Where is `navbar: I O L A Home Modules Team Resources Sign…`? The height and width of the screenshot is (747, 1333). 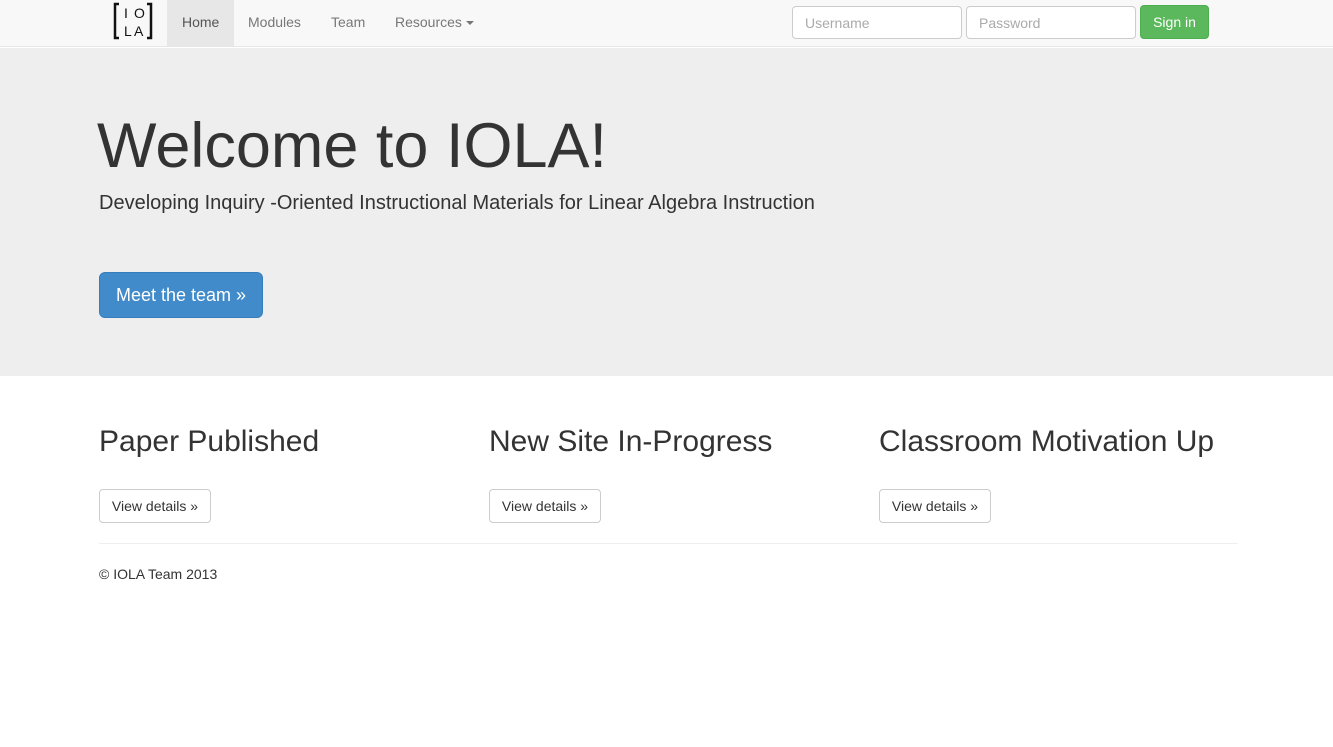 navbar: I O L A Home Modules Team Resources Sign… is located at coordinates (666, 23).